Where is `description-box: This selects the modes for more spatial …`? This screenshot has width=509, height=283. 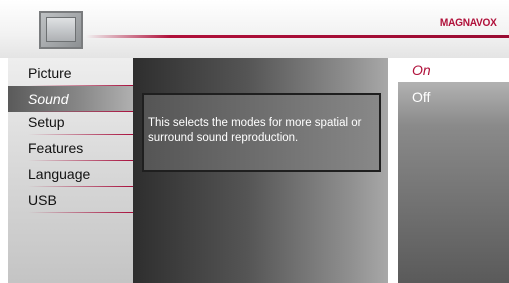 description-box: This selects the modes for more spatial … is located at coordinates (261, 132).